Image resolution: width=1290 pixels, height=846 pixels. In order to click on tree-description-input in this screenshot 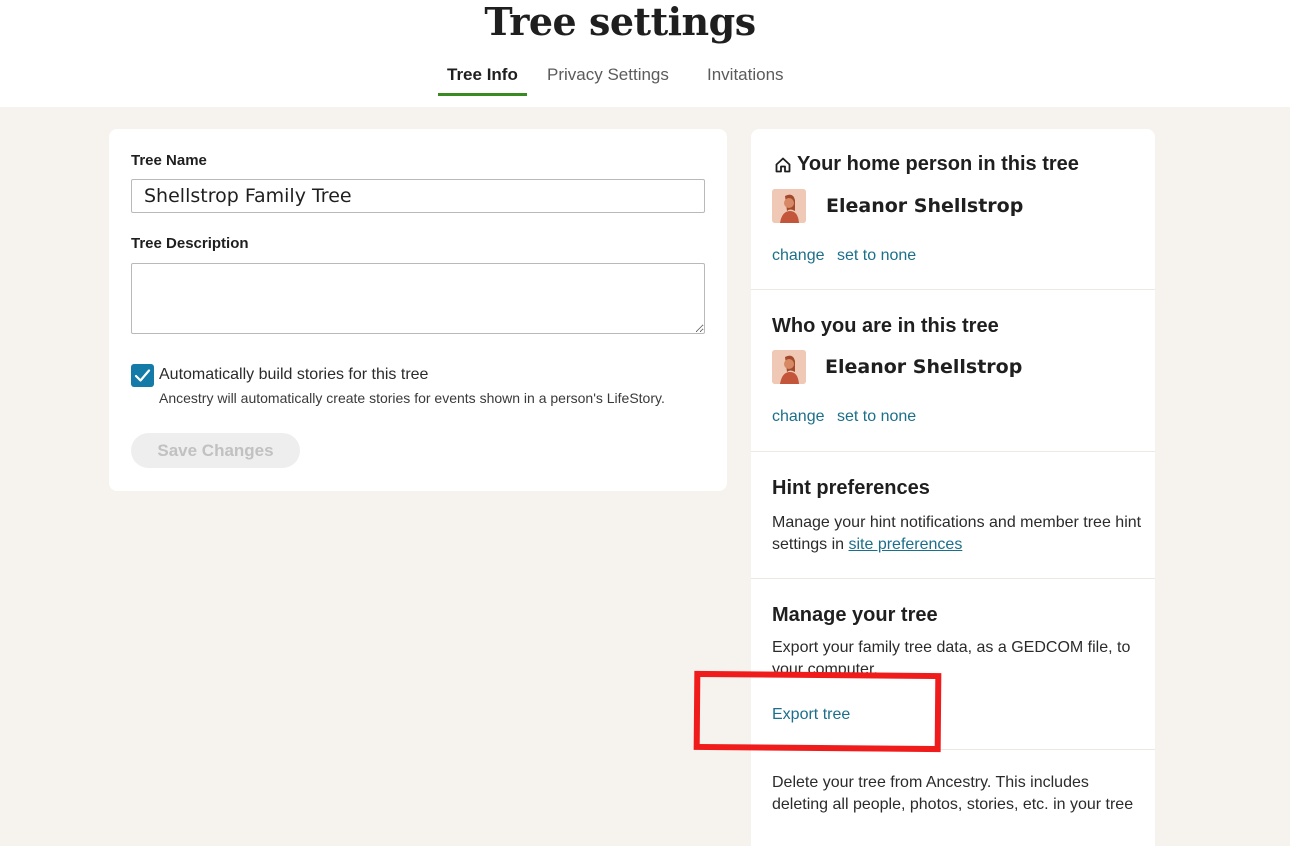, I will do `click(418, 298)`.